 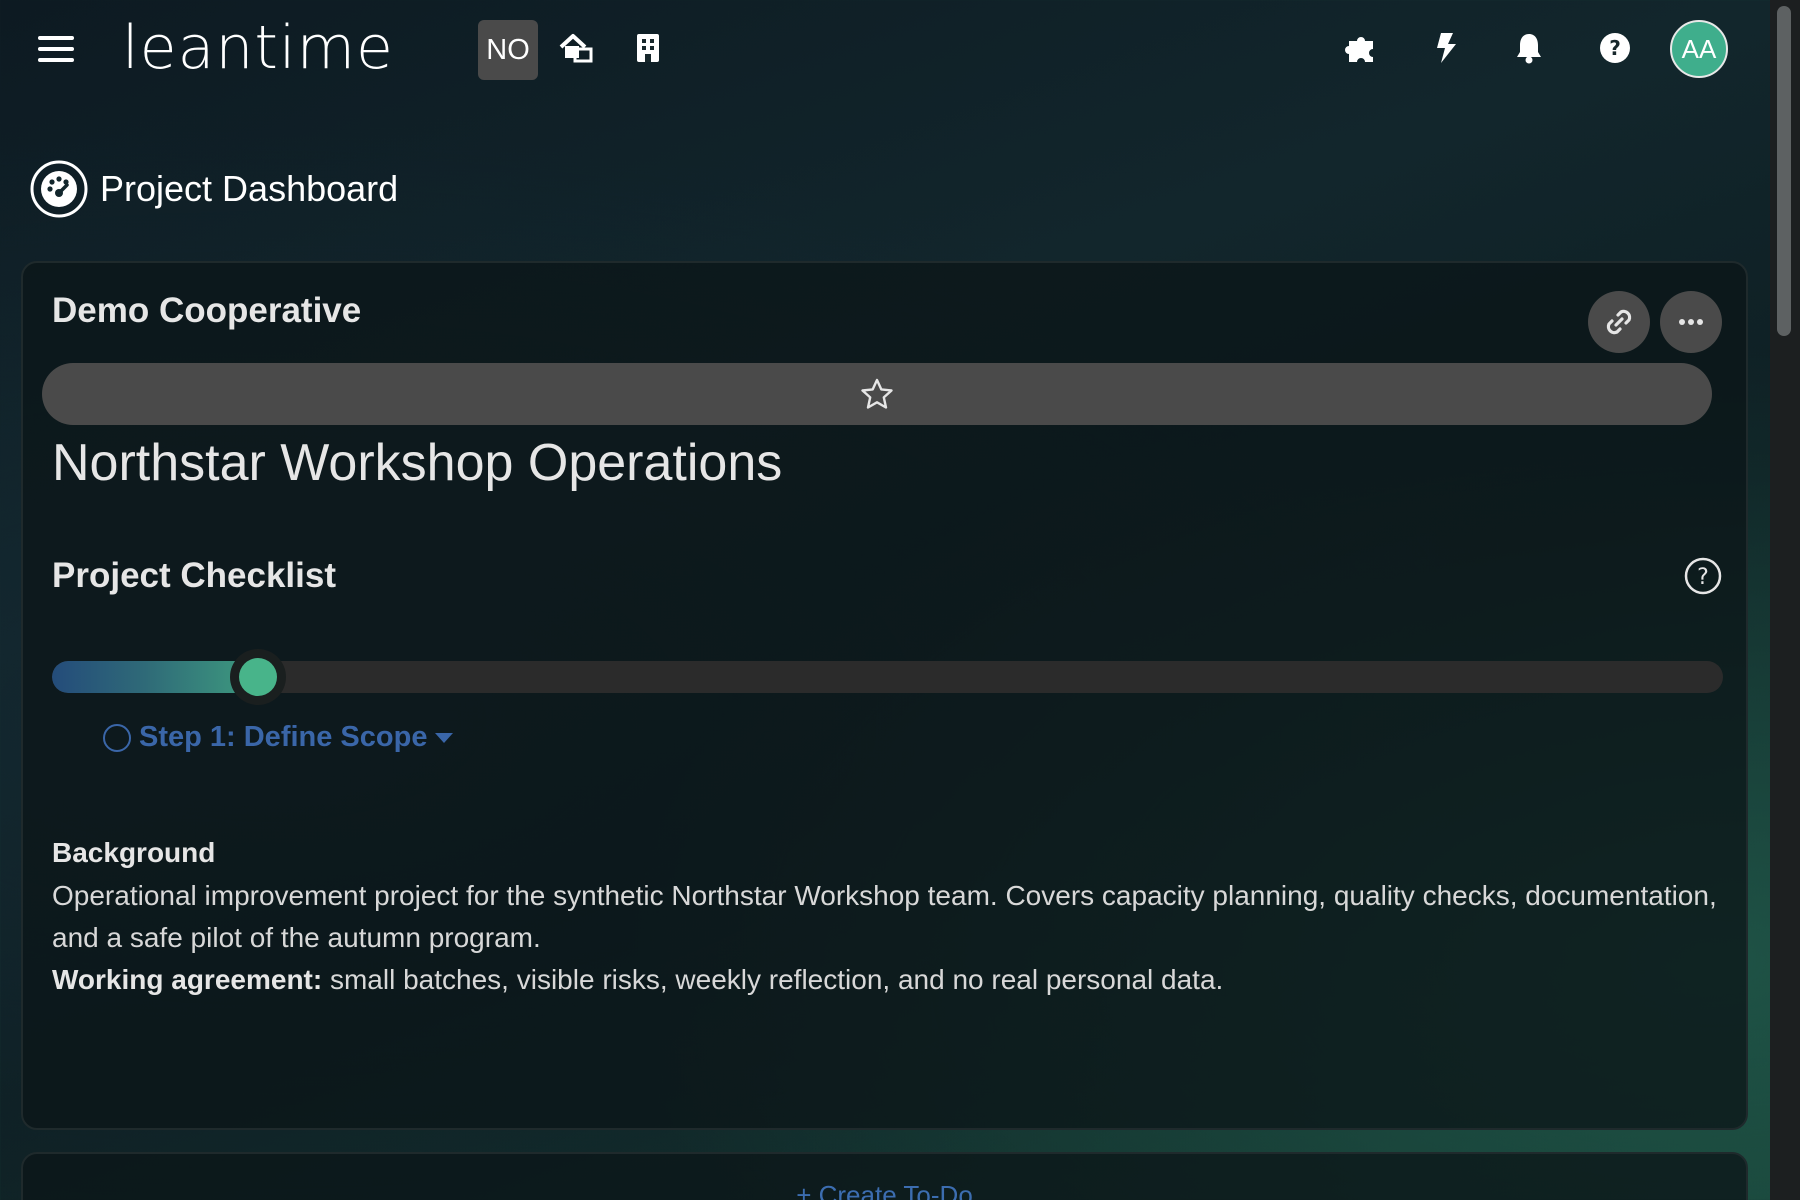 I want to click on top-navigation-bar: leantime NO ? AA, so click(x=885, y=50).